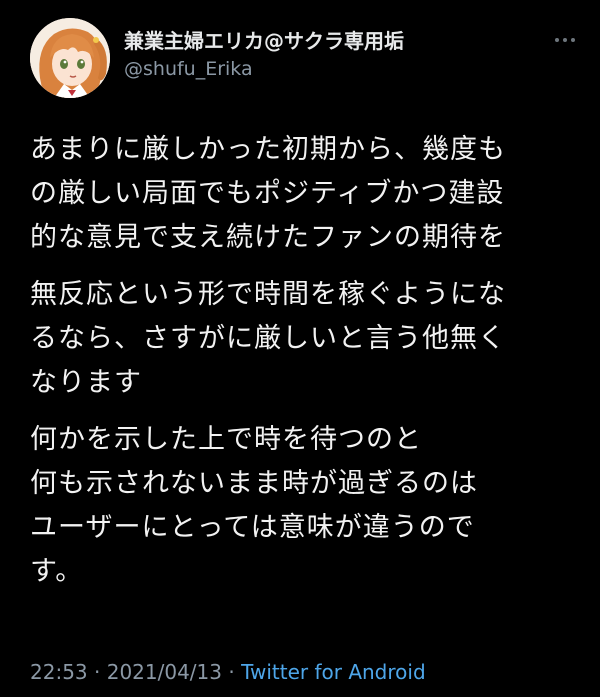 The height and width of the screenshot is (697, 600). I want to click on avatar, so click(70, 58).